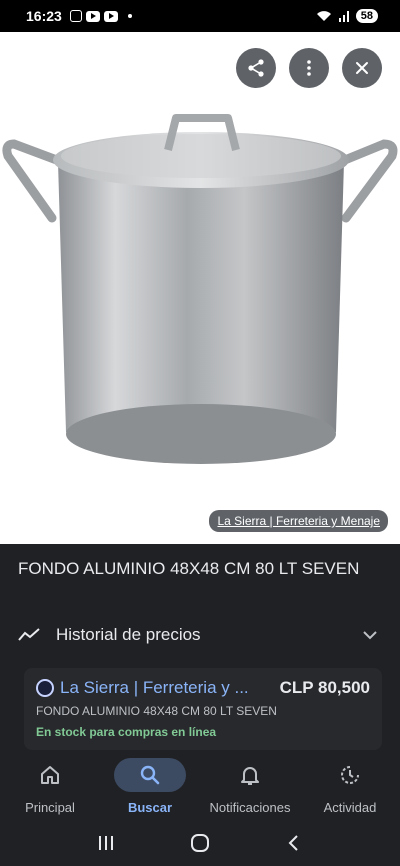 The height and width of the screenshot is (866, 400). Describe the element at coordinates (350, 807) in the screenshot. I see `nav-actividad-label: Actividad` at that location.